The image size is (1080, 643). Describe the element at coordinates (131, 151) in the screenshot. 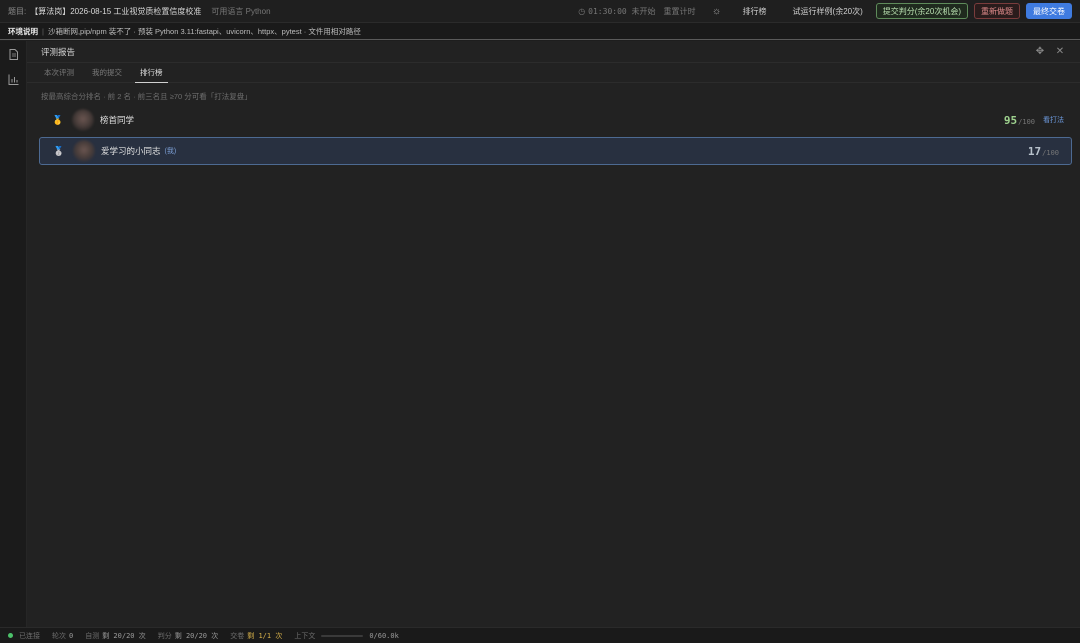

I see `player-name: 爱学习的小同志` at that location.